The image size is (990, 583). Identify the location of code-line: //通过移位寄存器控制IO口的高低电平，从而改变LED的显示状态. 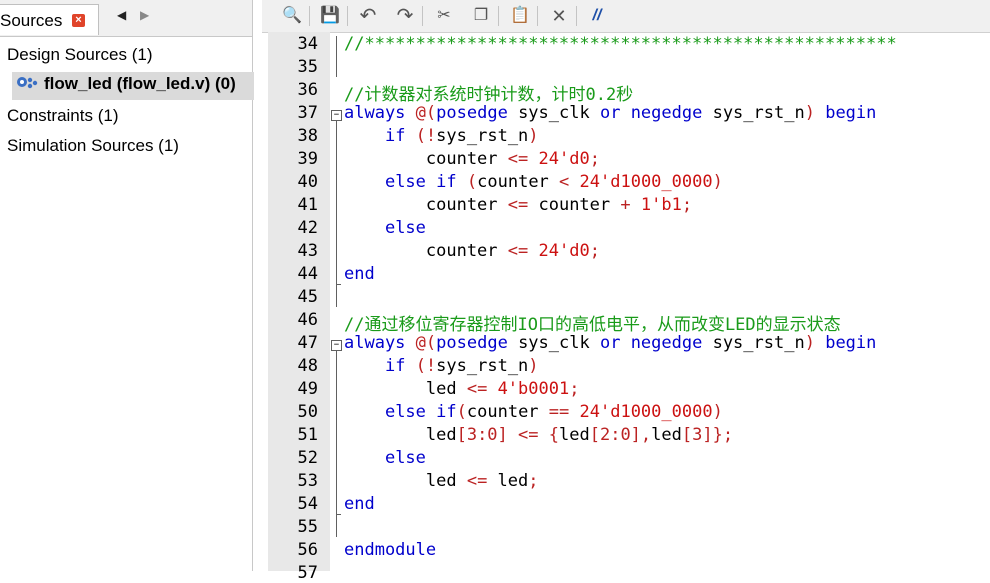
(592, 322).